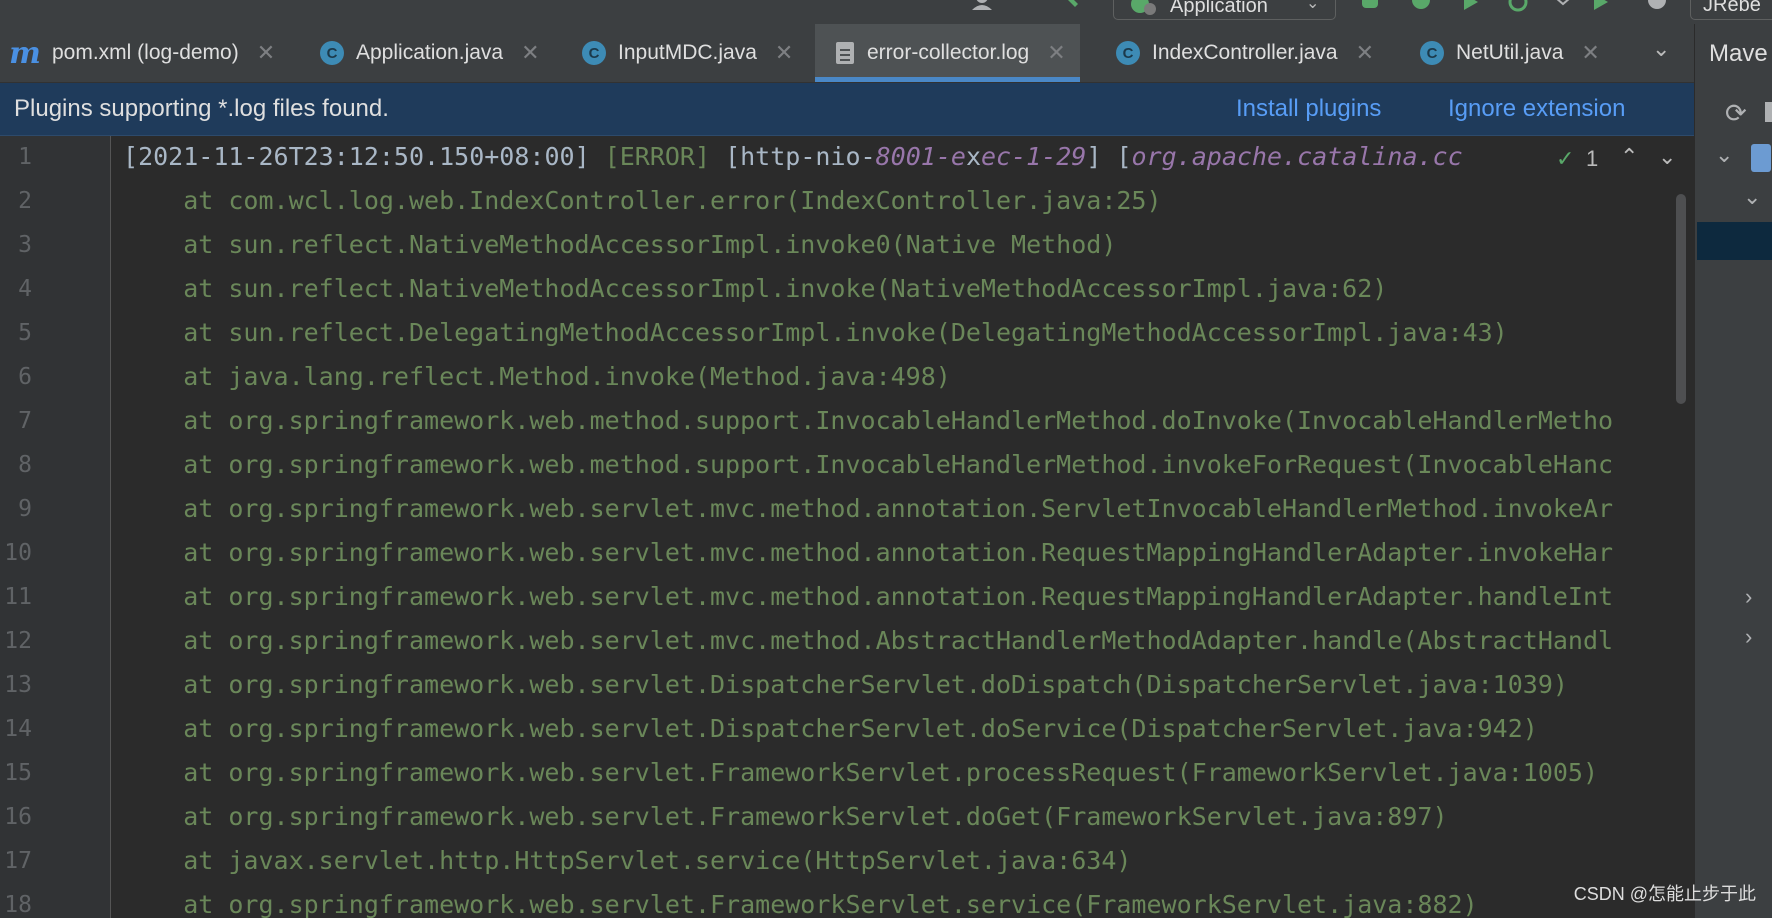 The height and width of the screenshot is (918, 1772). What do you see at coordinates (1128, 53) in the screenshot?
I see `class-icon: C` at bounding box center [1128, 53].